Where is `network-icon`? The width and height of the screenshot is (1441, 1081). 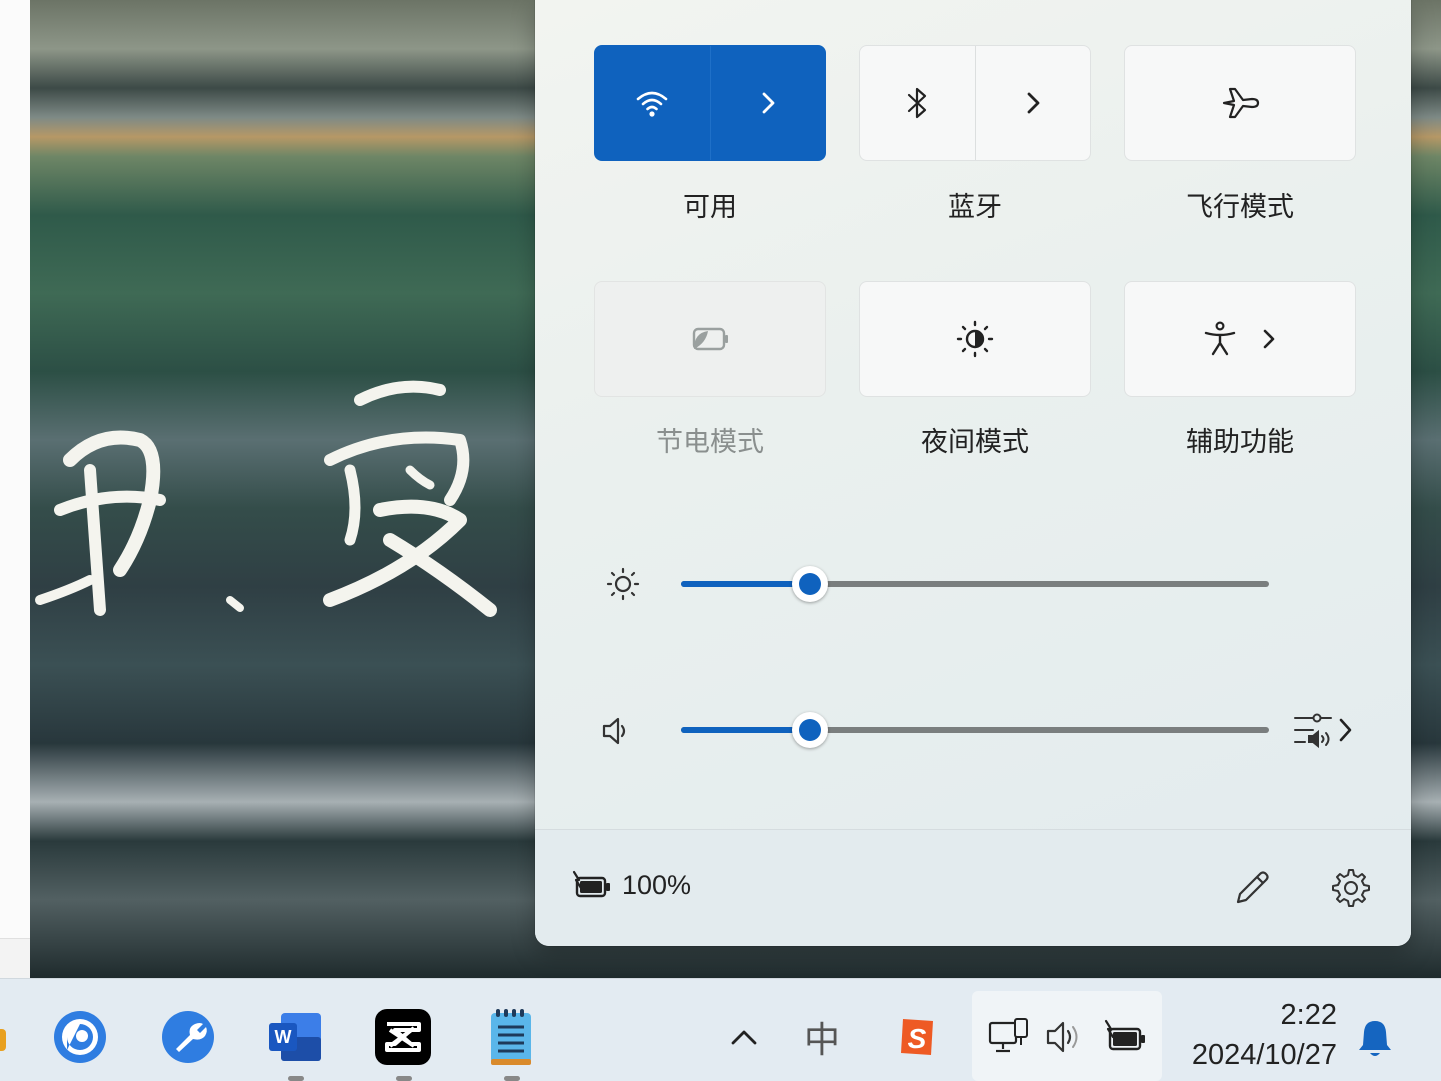 network-icon is located at coordinates (1008, 1035).